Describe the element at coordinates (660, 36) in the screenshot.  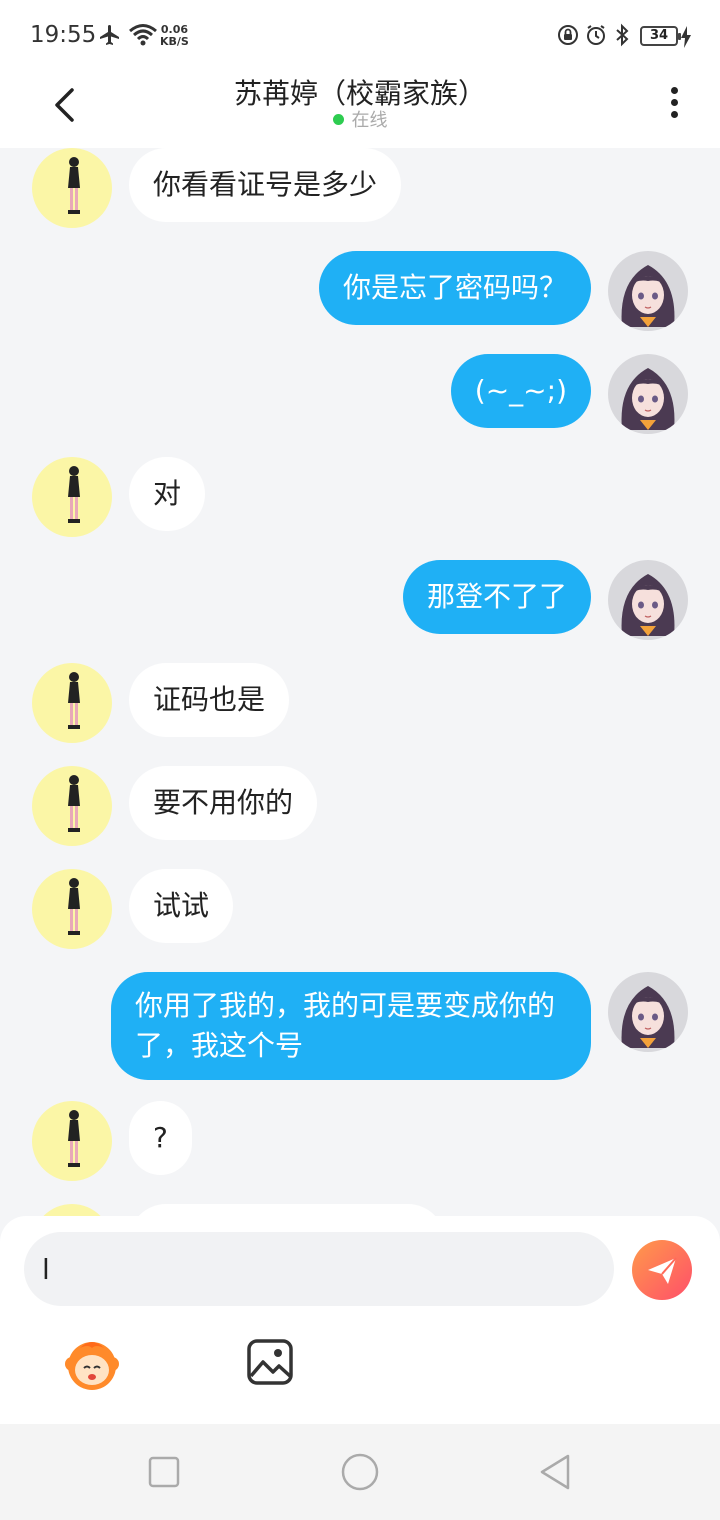
I see `battery-icon: 34` at that location.